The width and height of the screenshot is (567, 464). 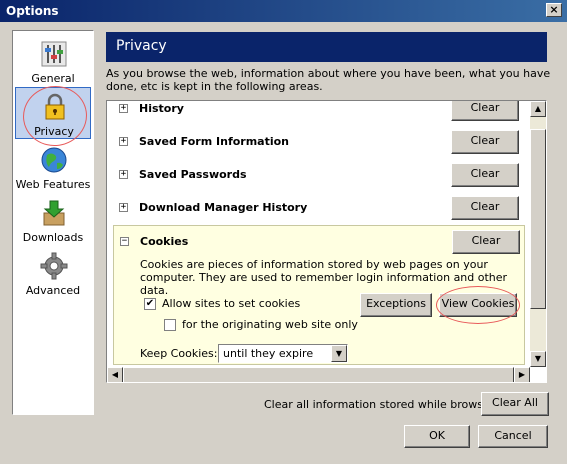 I want to click on window-title: Options, so click(x=32, y=11).